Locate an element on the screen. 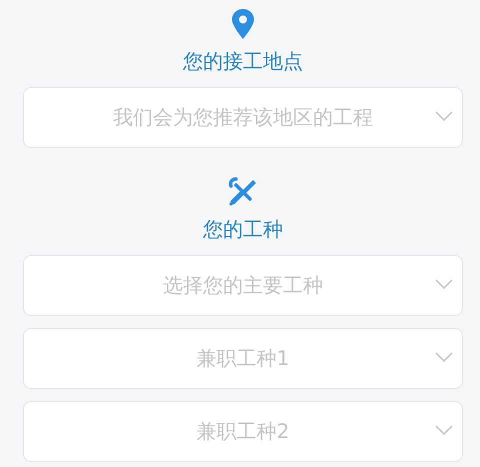 The width and height of the screenshot is (480, 467). wrench-screwdriver-icon is located at coordinates (243, 192).